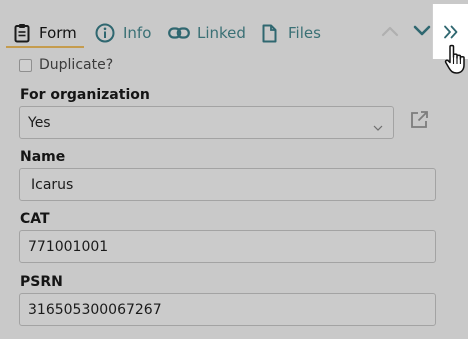 The width and height of the screenshot is (468, 339). I want to click on duplicate-label: Duplicate?, so click(76, 65).